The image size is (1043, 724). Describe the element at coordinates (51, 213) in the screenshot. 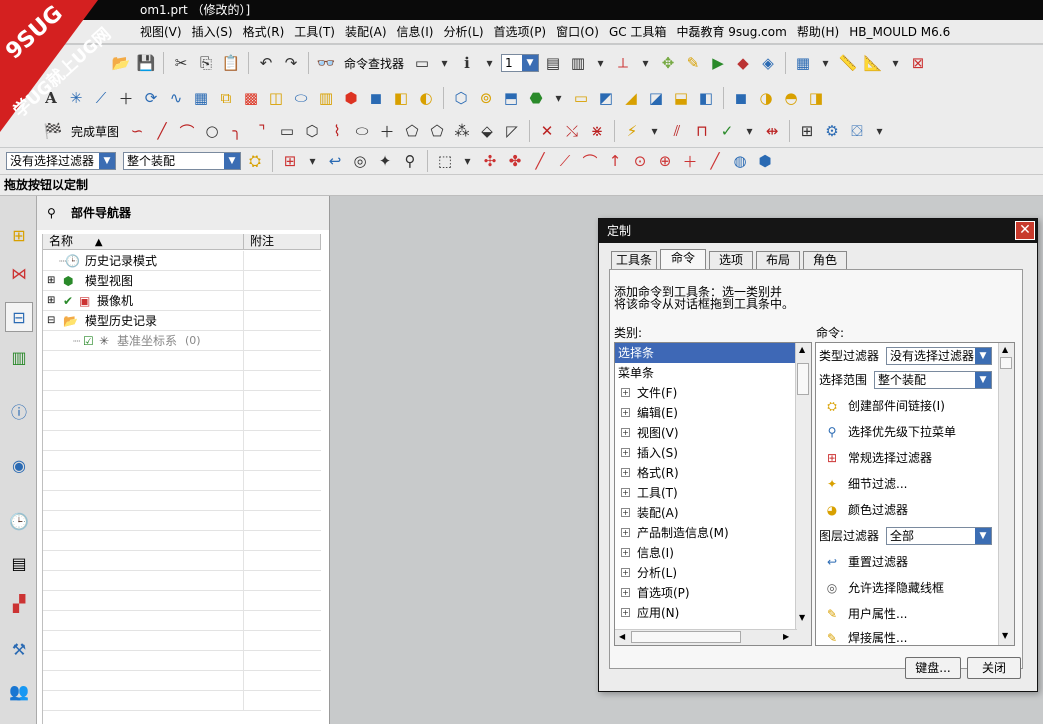

I see `pin-icon: ⚲` at that location.